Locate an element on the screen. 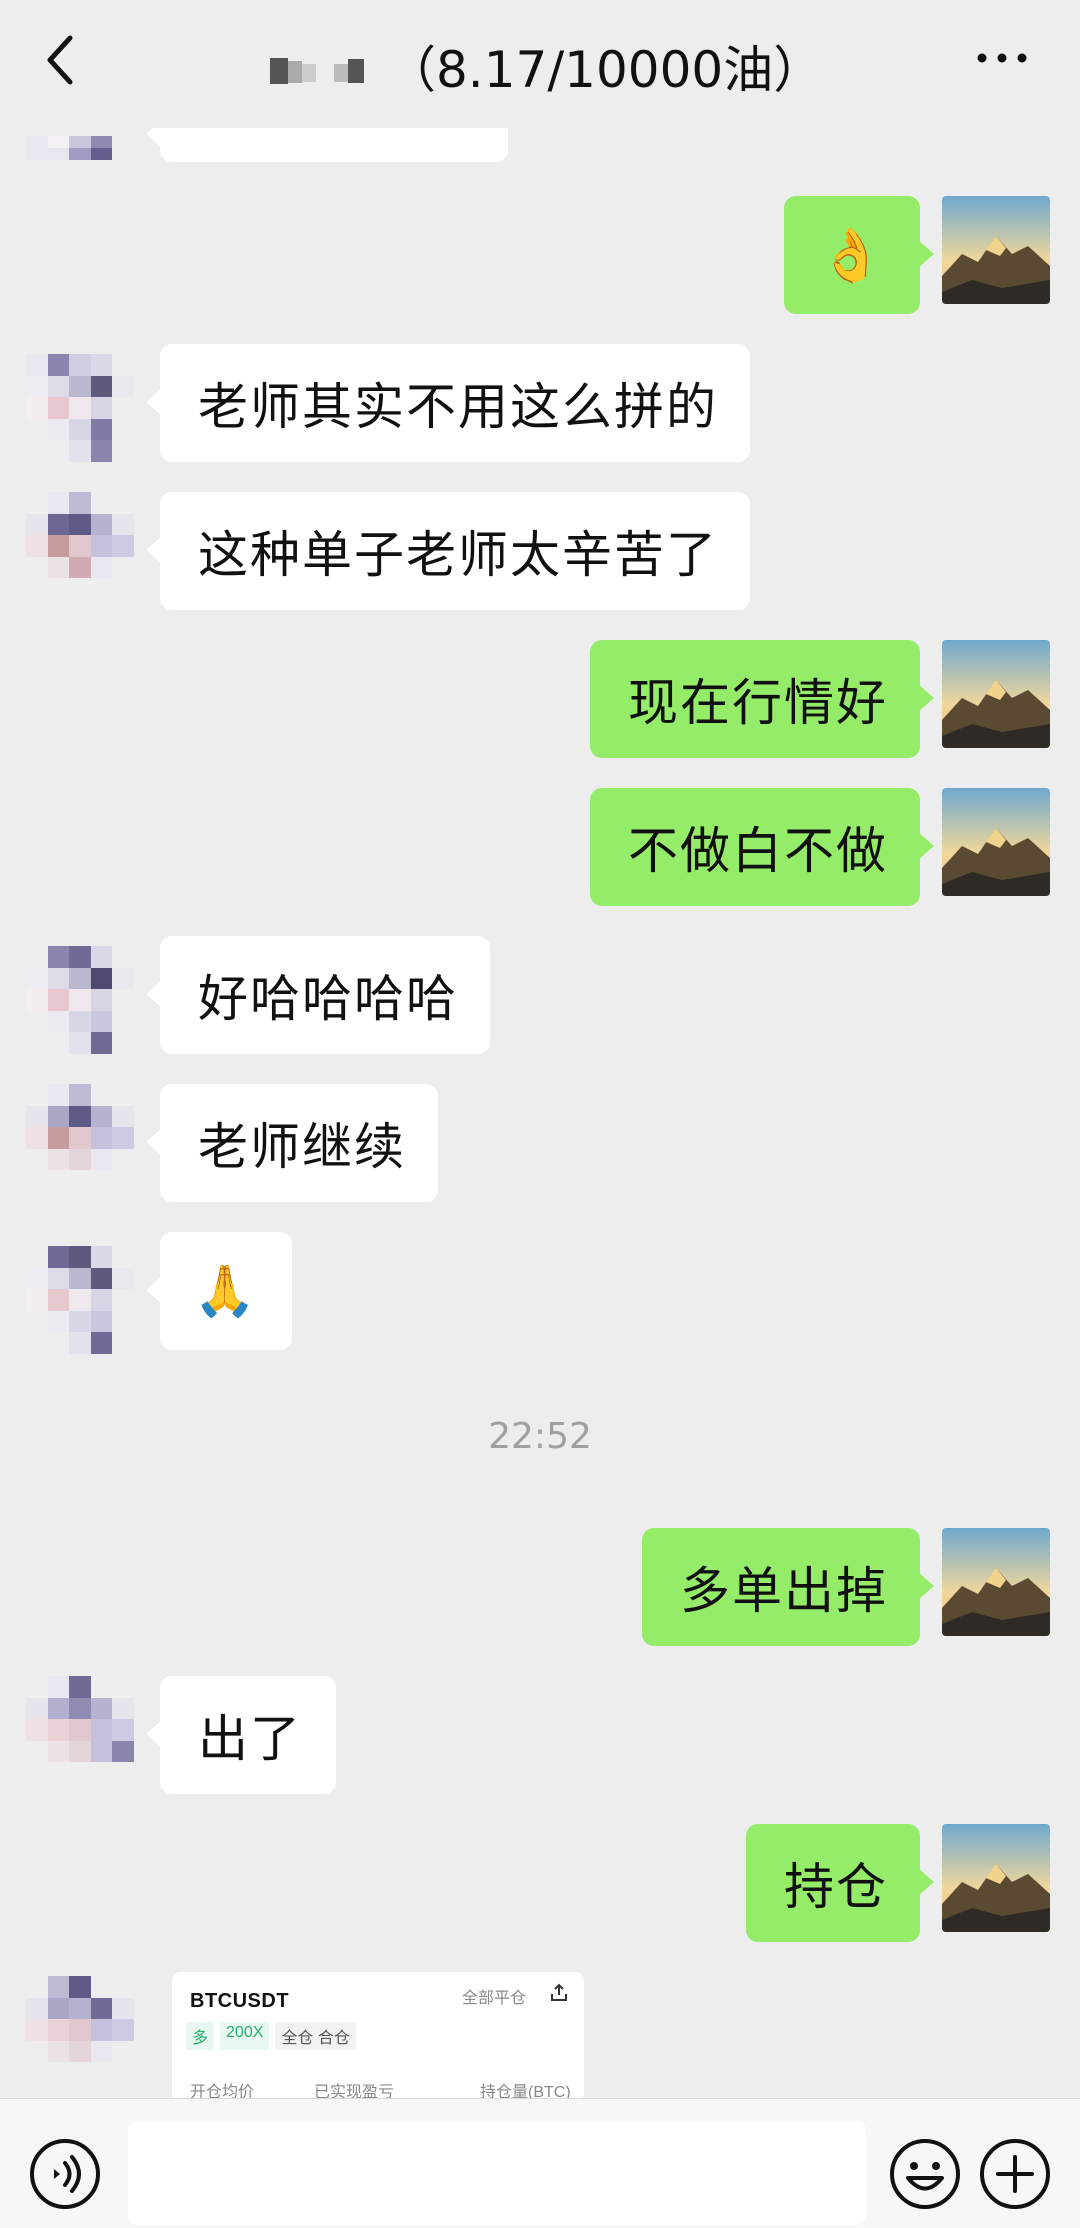  message-bubble: 出了 is located at coordinates (241, 1735).